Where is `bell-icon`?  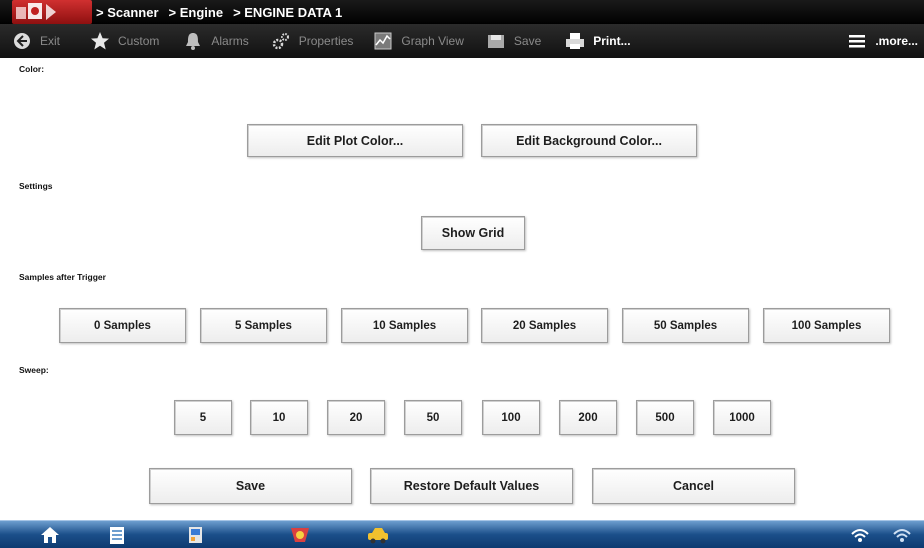 bell-icon is located at coordinates (193, 41).